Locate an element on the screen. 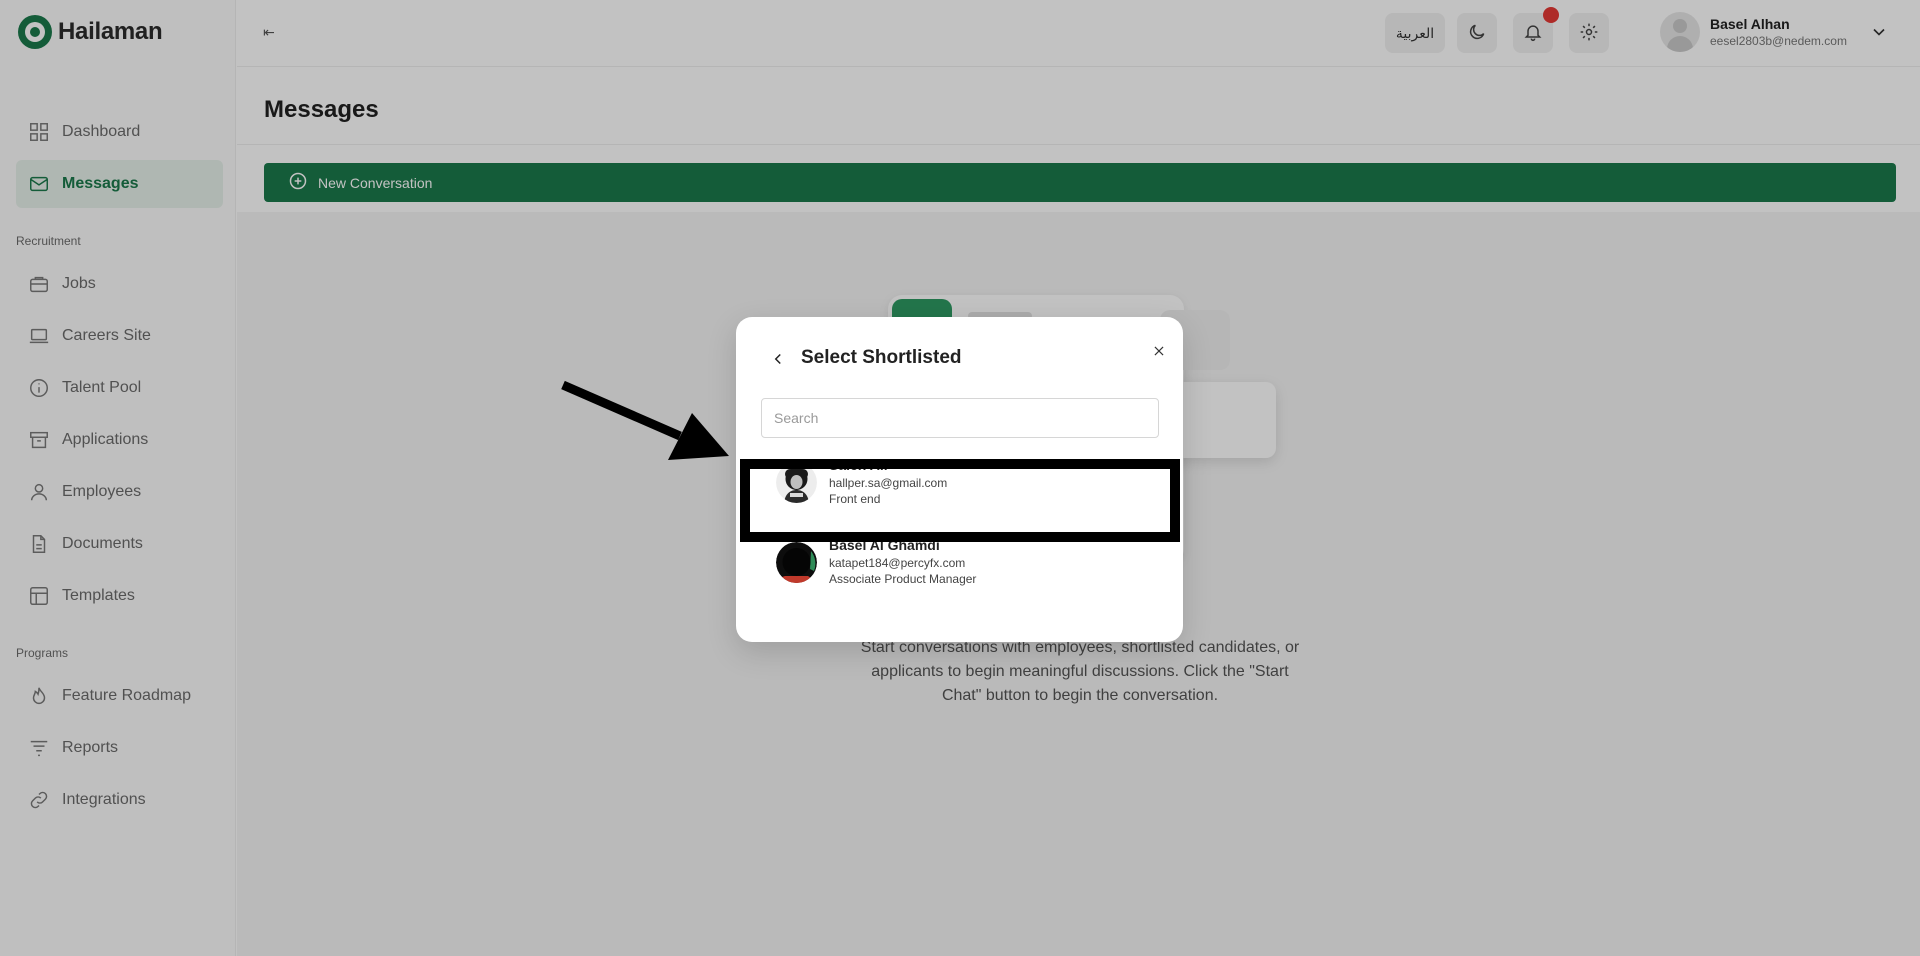 This screenshot has width=1920, height=956. candidate-name: Saleh Ali is located at coordinates (858, 465).